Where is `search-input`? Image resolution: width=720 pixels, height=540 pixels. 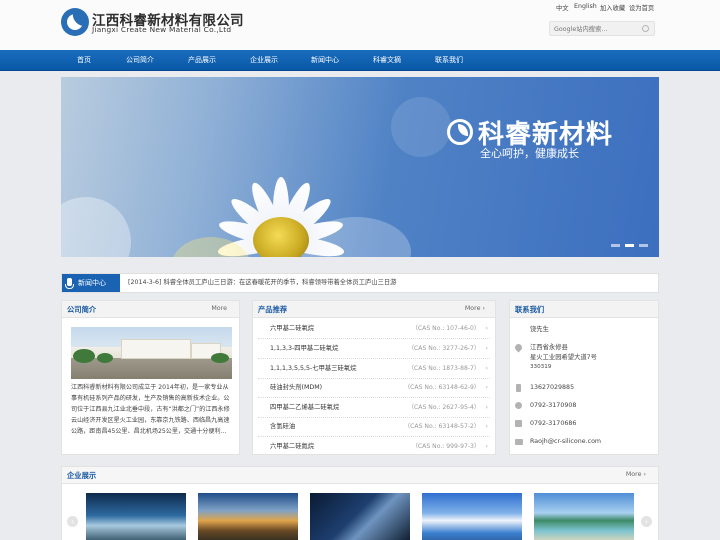
search-input is located at coordinates (597, 29).